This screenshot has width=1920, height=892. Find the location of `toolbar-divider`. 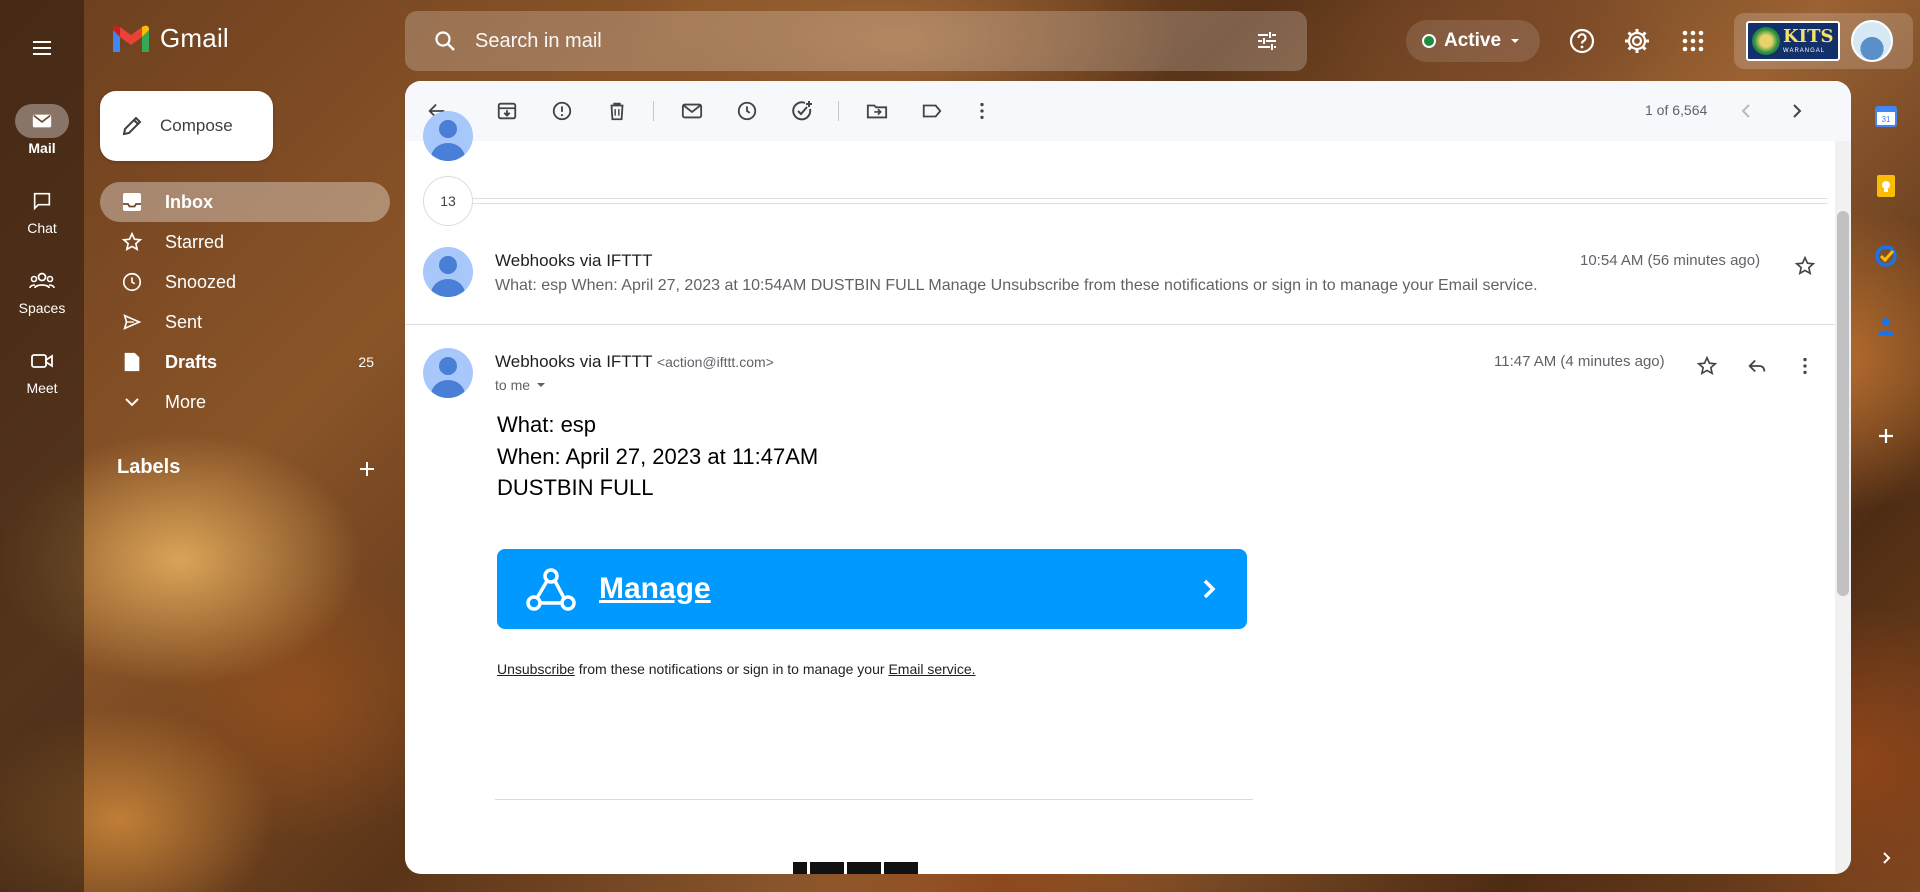

toolbar-divider is located at coordinates (838, 111).